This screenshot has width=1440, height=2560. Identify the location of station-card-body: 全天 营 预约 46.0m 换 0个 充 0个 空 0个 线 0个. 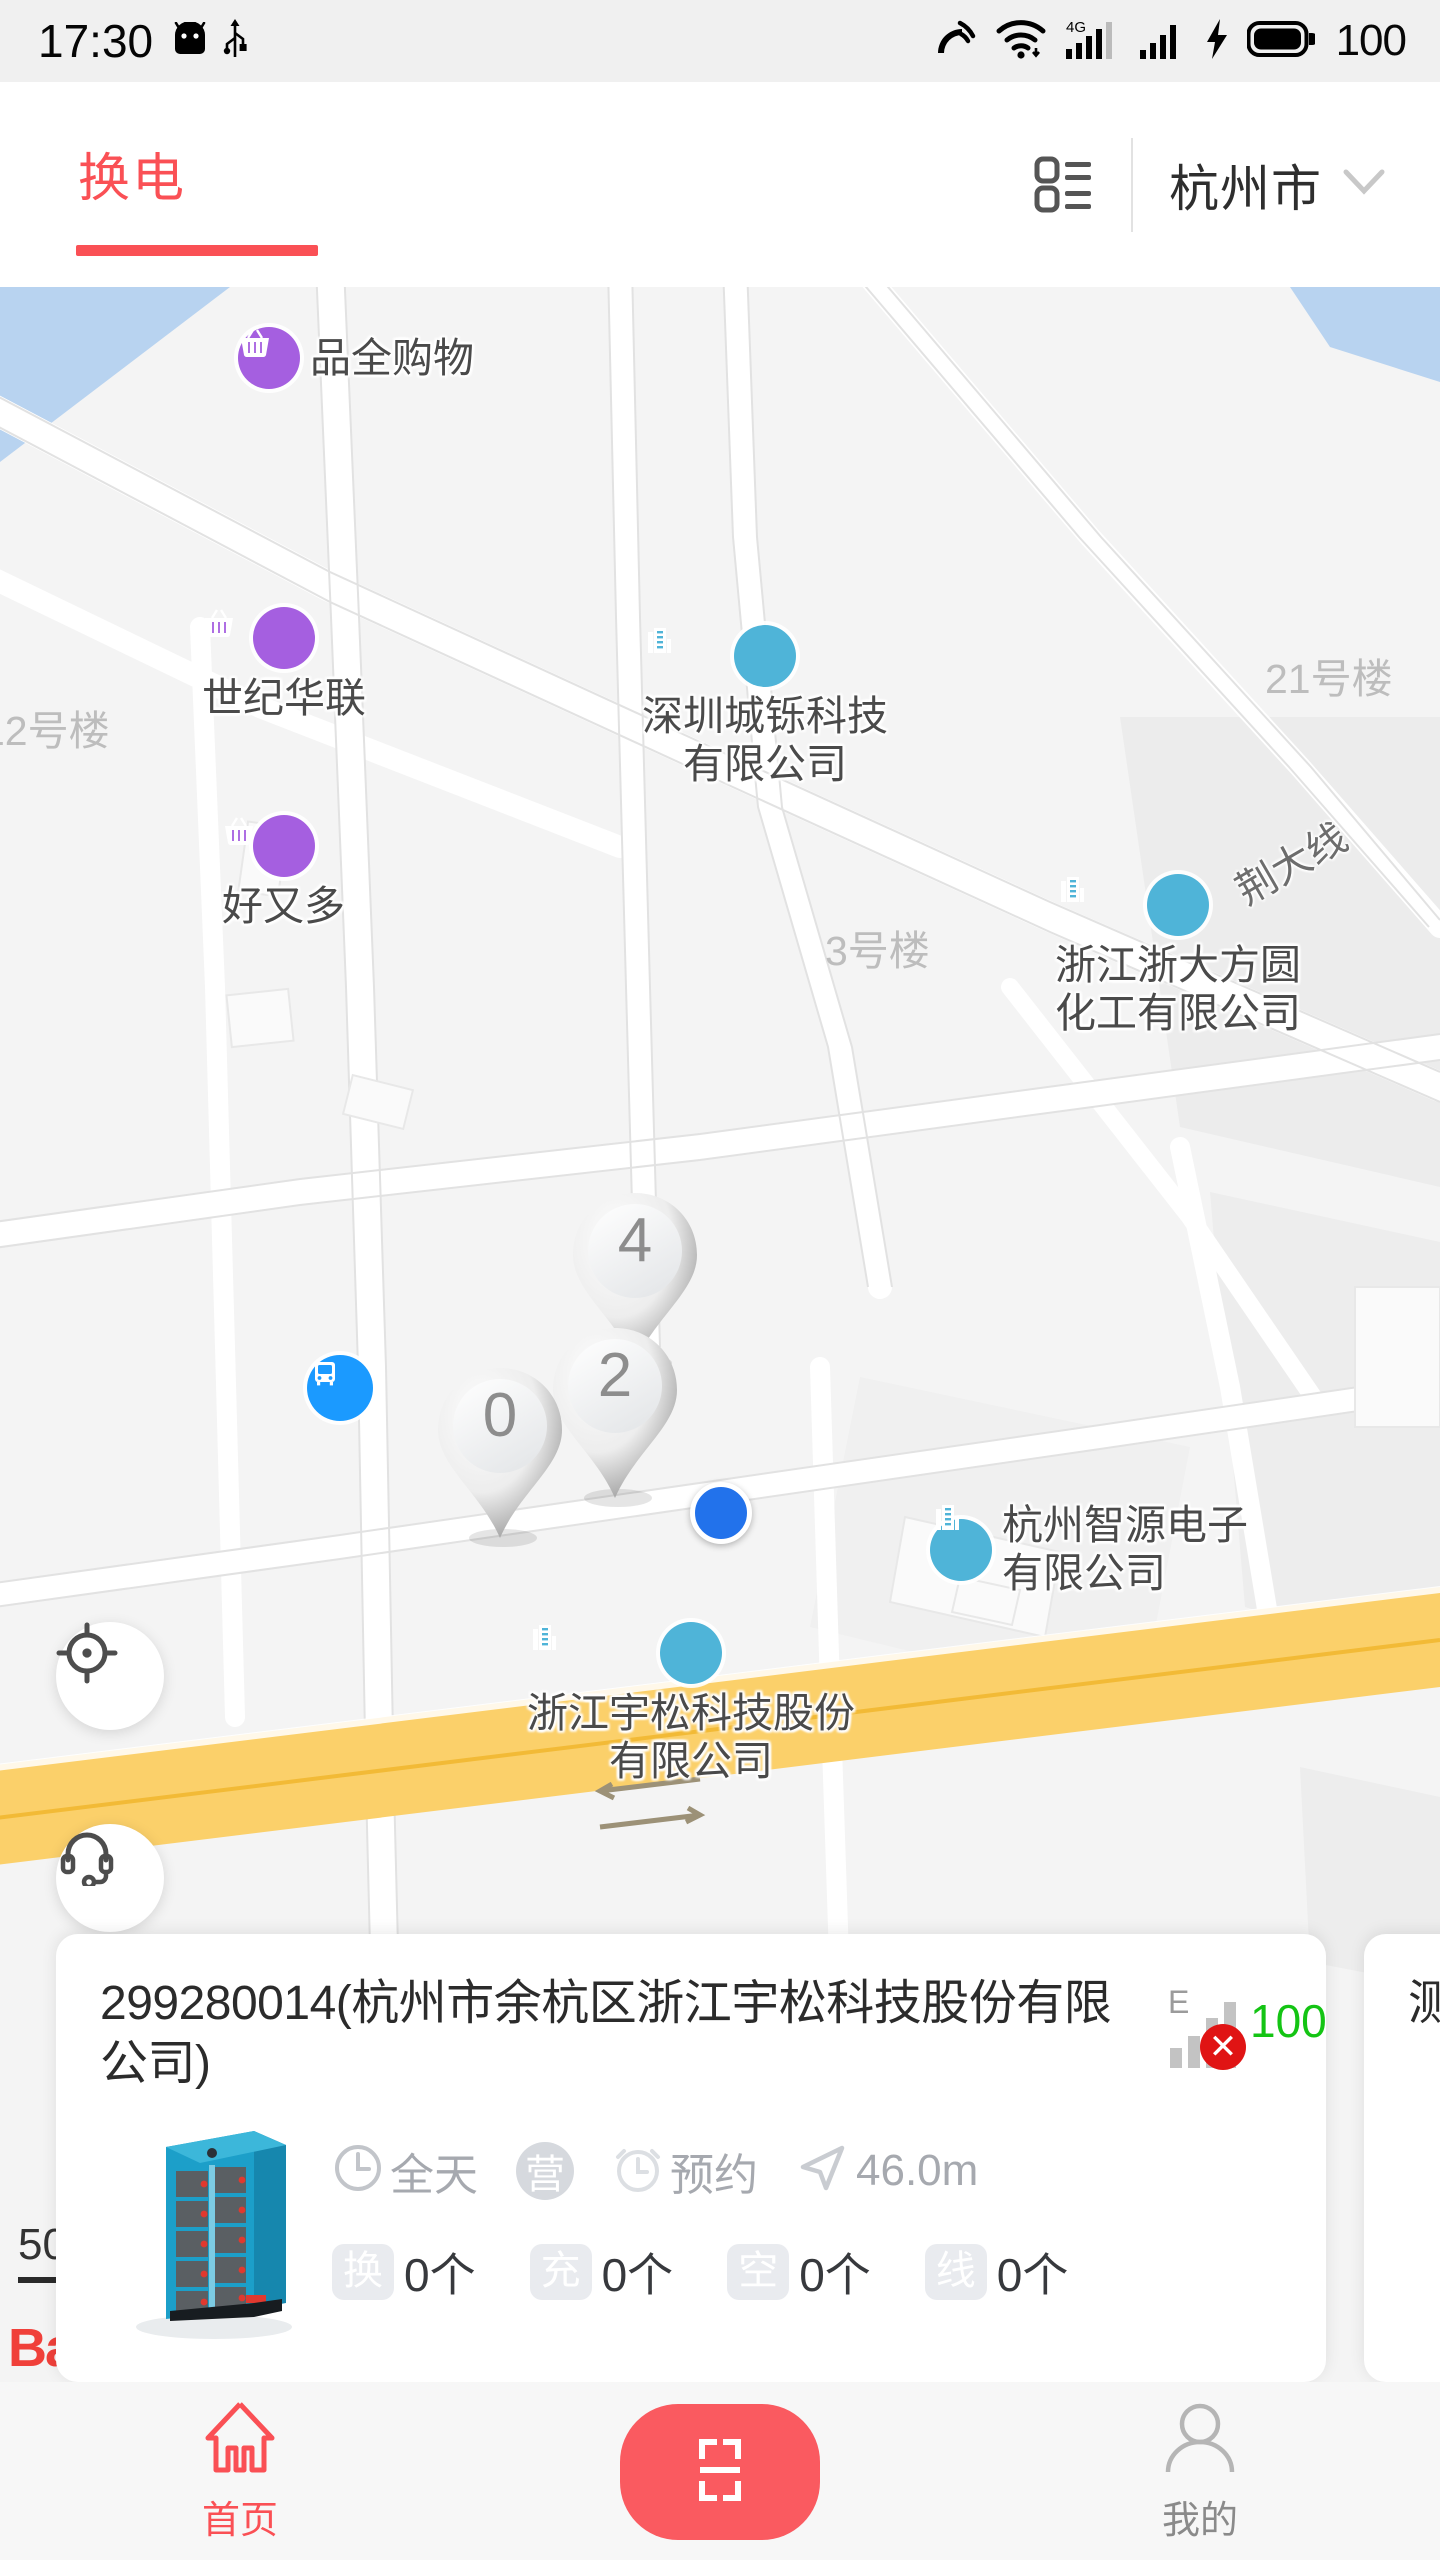
(691, 2223).